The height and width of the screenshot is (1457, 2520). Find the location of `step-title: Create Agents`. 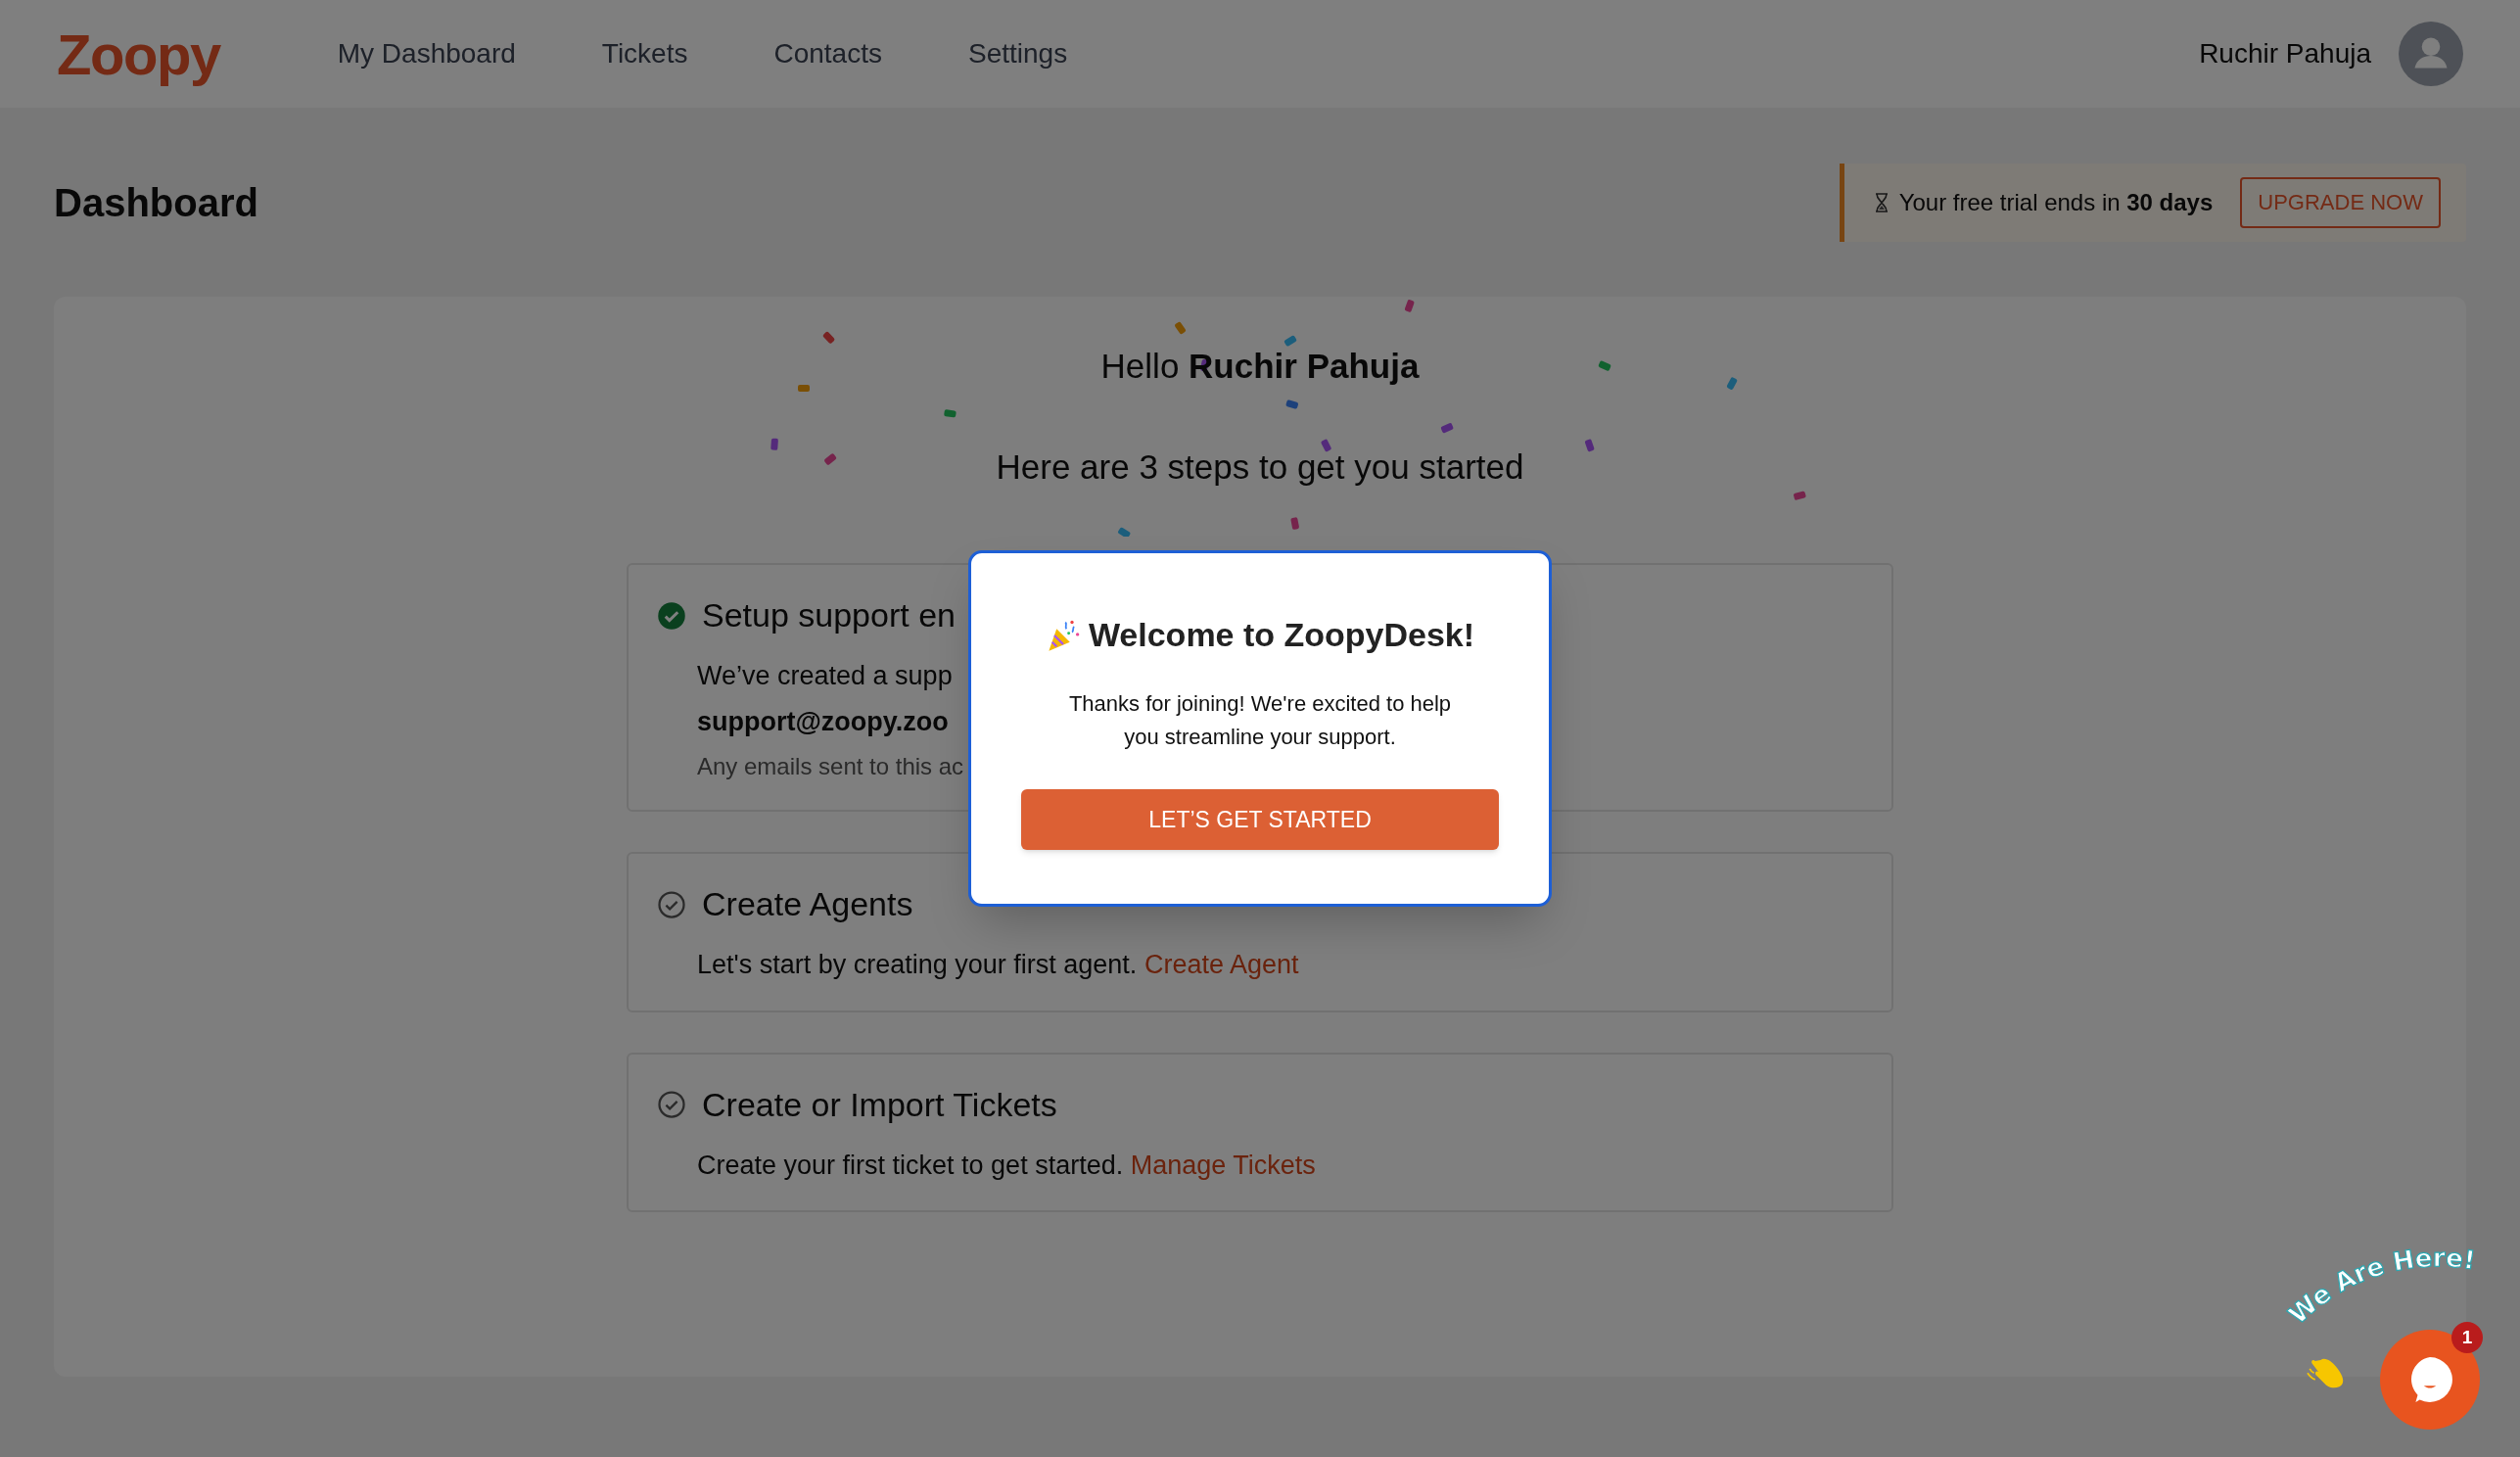

step-title: Create Agents is located at coordinates (807, 904).